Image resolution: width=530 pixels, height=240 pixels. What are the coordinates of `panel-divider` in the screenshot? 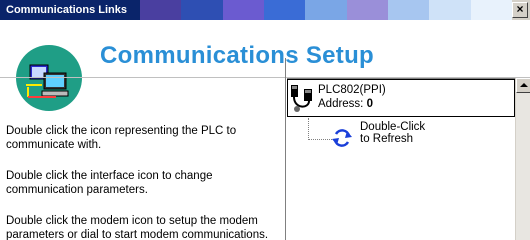 It's located at (285, 149).